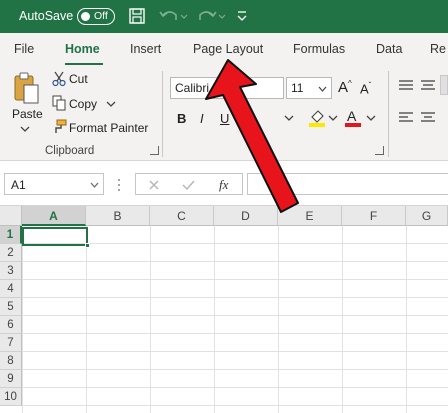 This screenshot has height=413, width=448. I want to click on insert-function-icon: fx, so click(223, 185).